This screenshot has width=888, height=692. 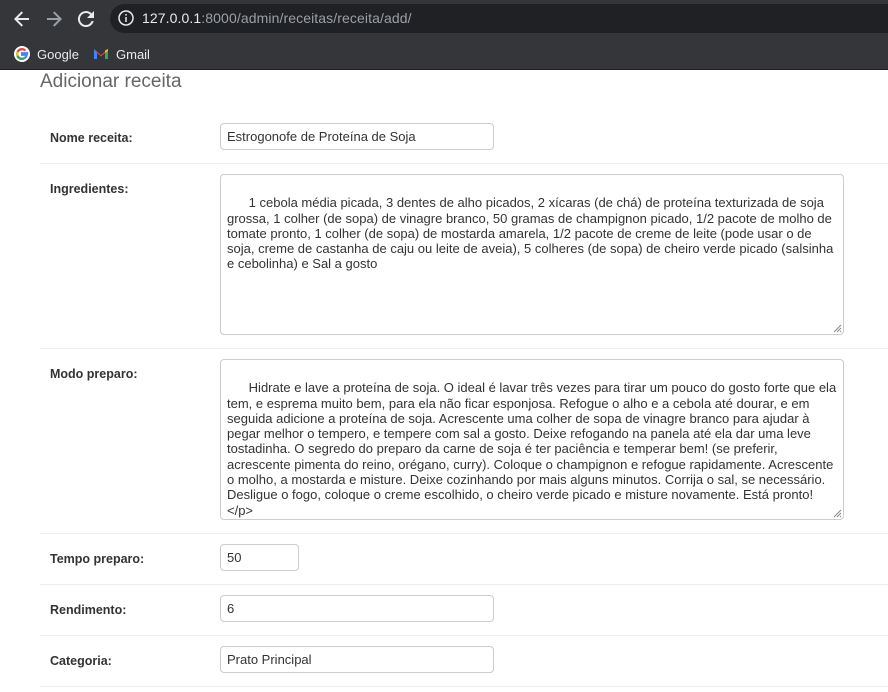 I want to click on form-row-rendimento: Rendimento: 6, so click(x=464, y=610).